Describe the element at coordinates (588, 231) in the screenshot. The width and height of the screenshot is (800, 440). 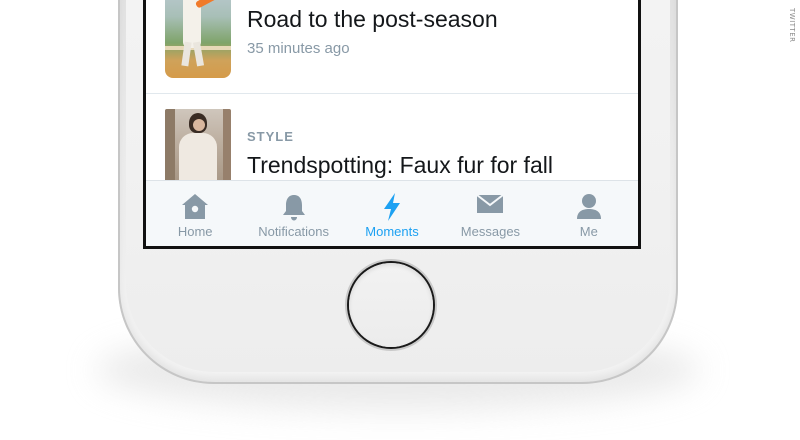
I see `tab-label: Me` at that location.